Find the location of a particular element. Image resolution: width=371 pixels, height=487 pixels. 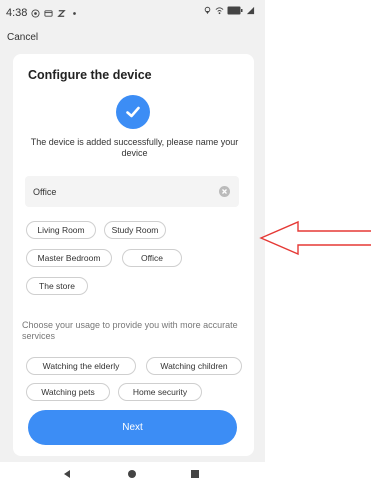

next-button: Next is located at coordinates (132, 427).